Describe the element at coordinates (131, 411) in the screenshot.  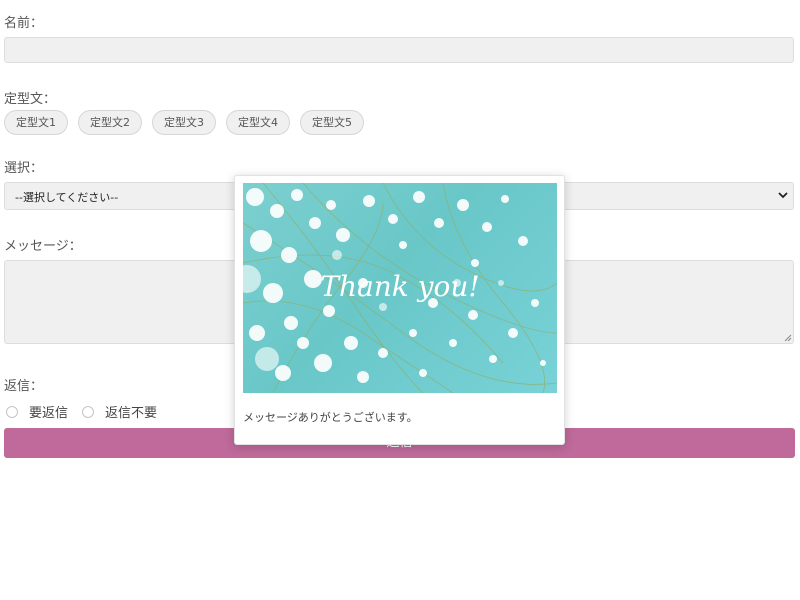
I see `no-reply-label: 返信不要` at that location.